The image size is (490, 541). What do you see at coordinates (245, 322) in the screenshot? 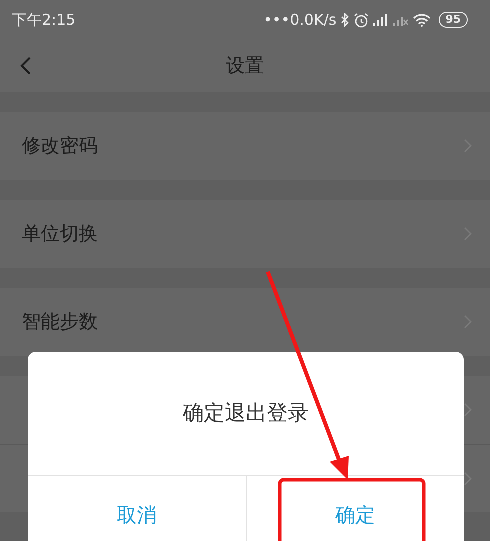
I see `settings-row: 智能步数` at bounding box center [245, 322].